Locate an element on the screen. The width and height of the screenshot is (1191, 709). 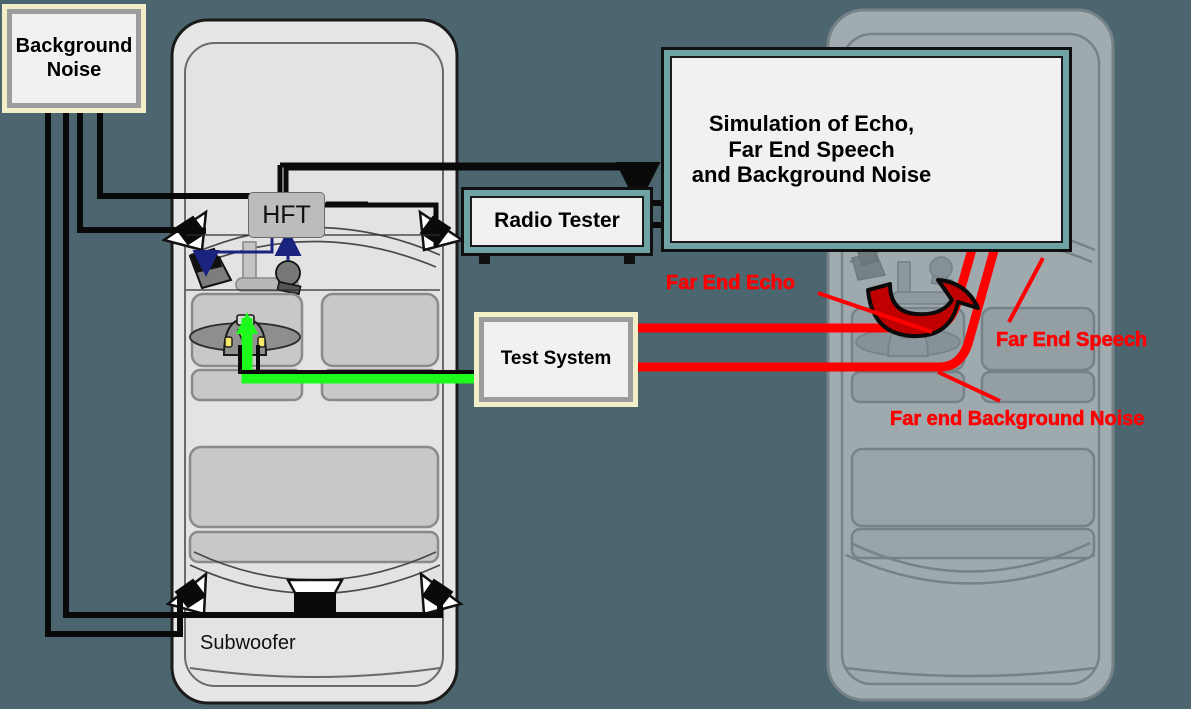
test-system-box: Test System is located at coordinates (556, 359).